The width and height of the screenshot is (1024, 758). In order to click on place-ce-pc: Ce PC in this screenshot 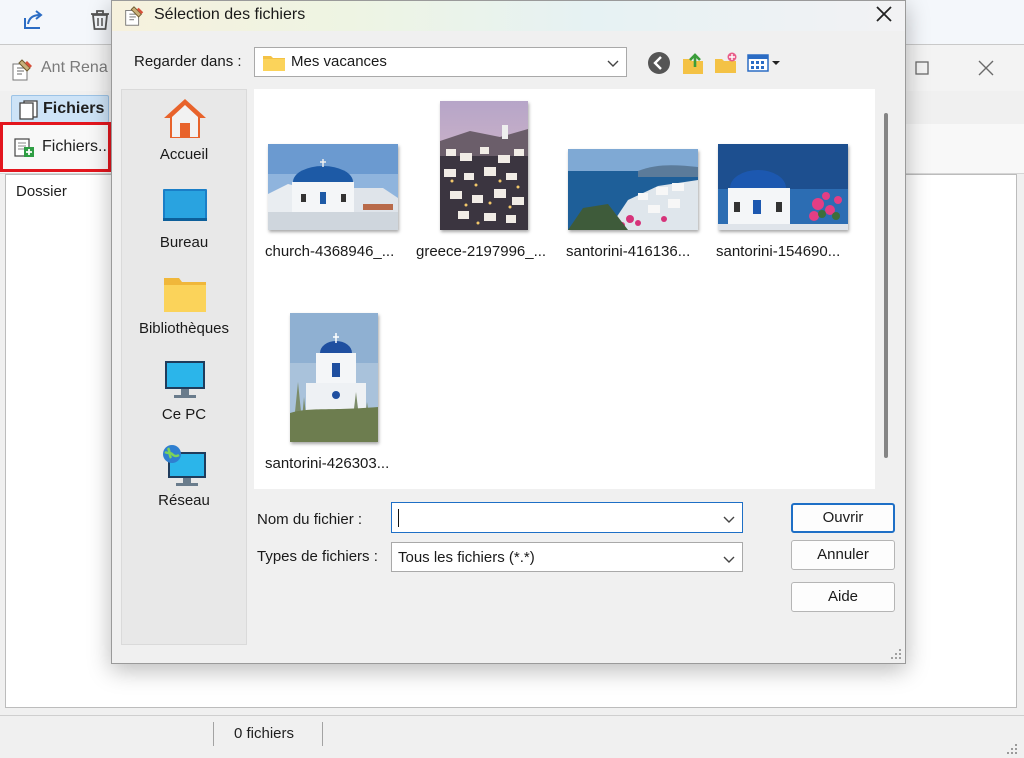, I will do `click(184, 398)`.